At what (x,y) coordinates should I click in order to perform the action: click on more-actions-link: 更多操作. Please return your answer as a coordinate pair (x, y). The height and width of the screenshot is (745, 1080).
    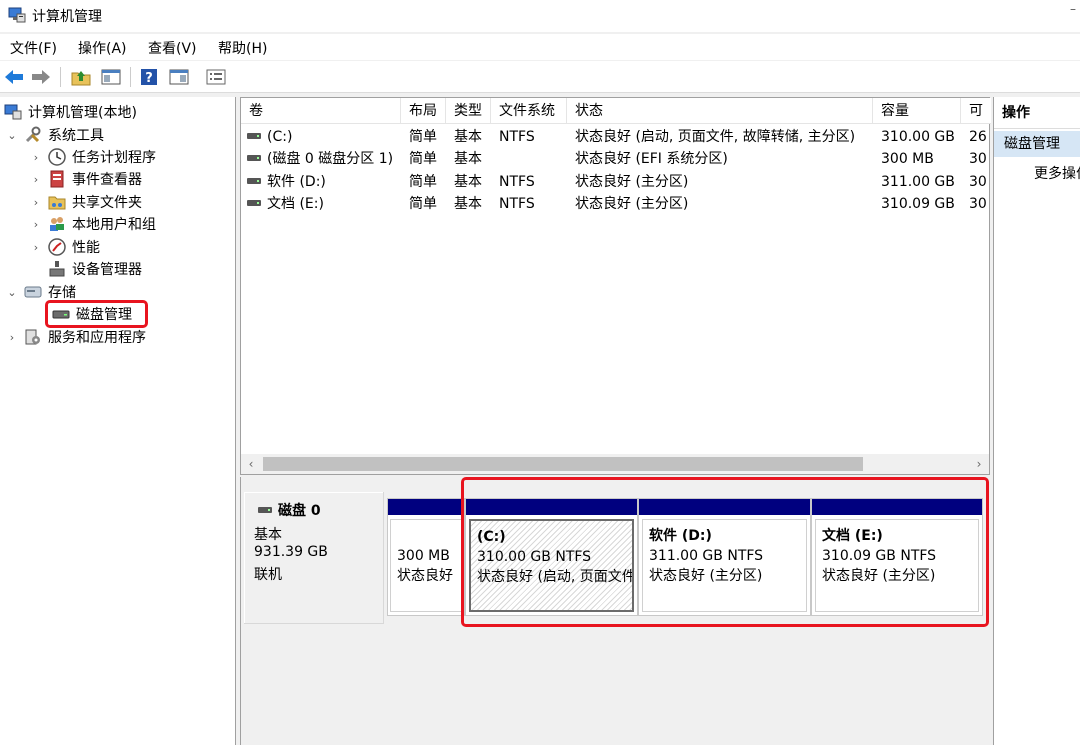
    Looking at the image, I should click on (1057, 173).